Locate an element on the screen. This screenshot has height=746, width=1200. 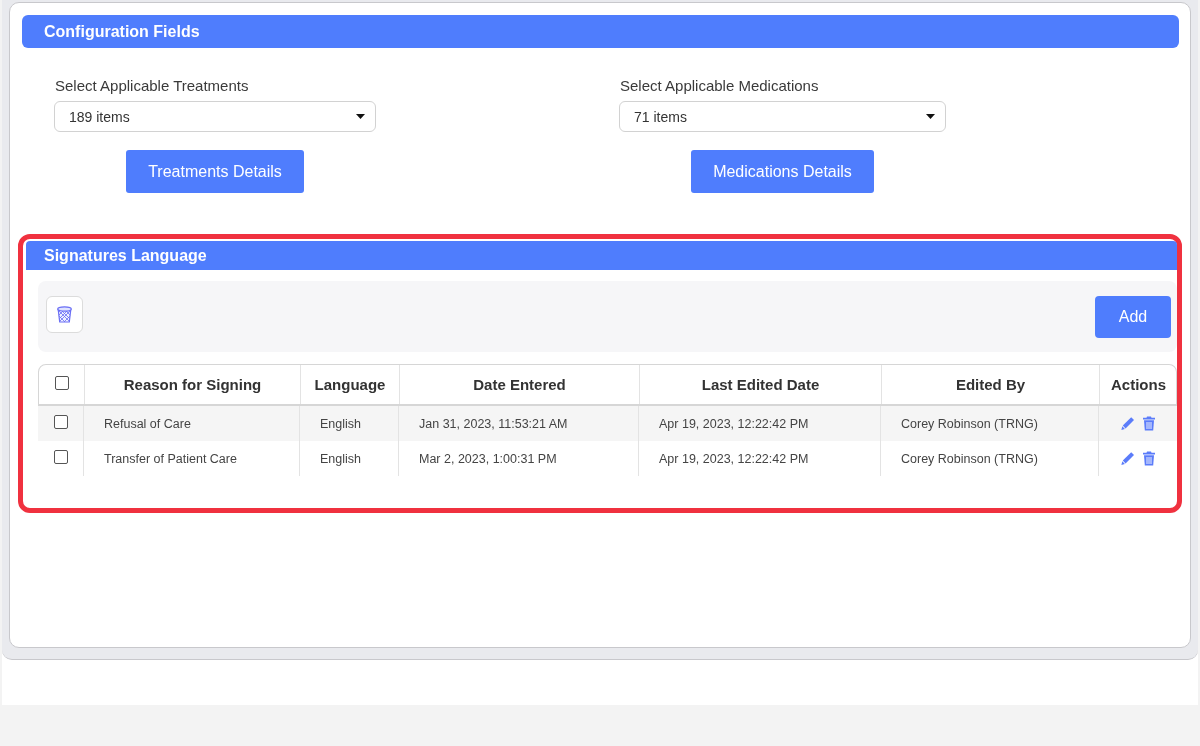
column-header: Language is located at coordinates (350, 384).